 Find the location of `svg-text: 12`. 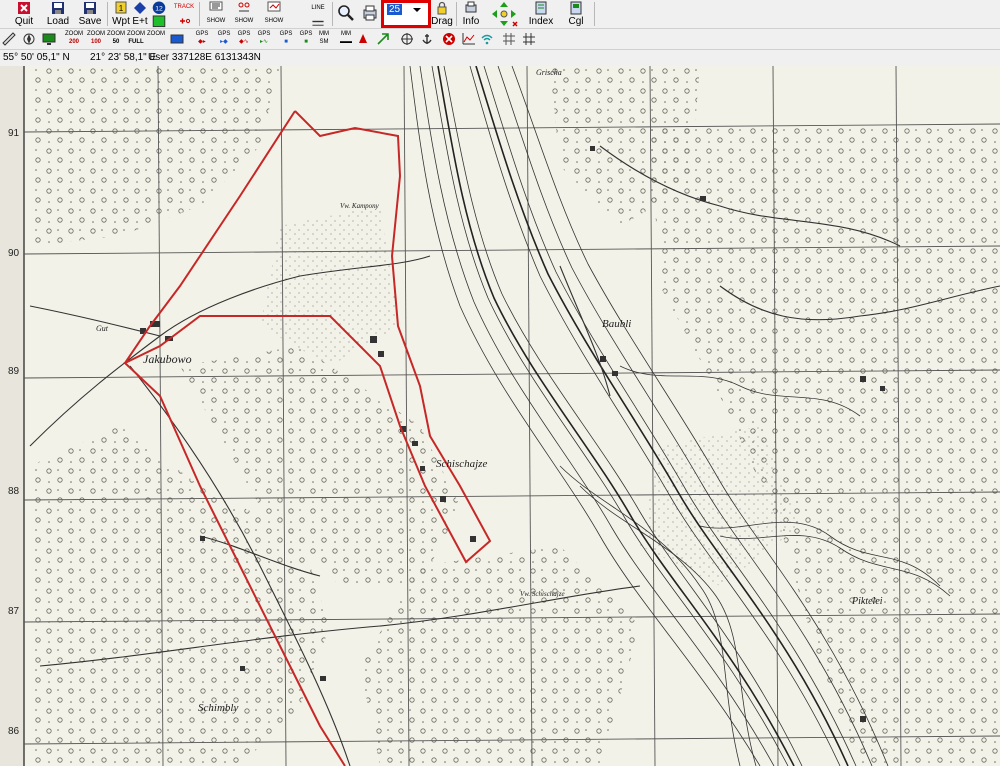

svg-text: 12 is located at coordinates (159, 9).